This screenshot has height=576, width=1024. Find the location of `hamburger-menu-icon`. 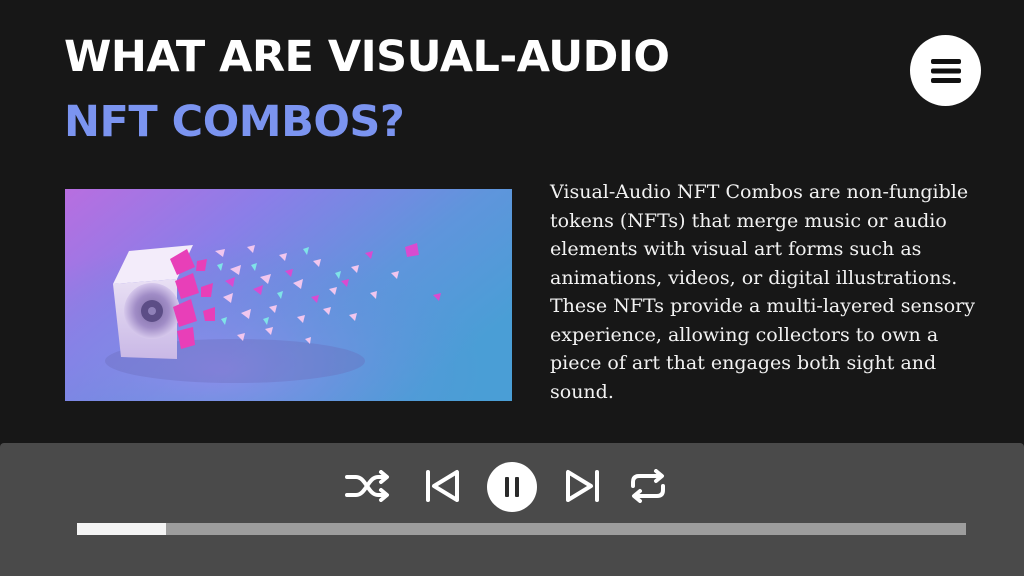

hamburger-menu-icon is located at coordinates (945, 70).